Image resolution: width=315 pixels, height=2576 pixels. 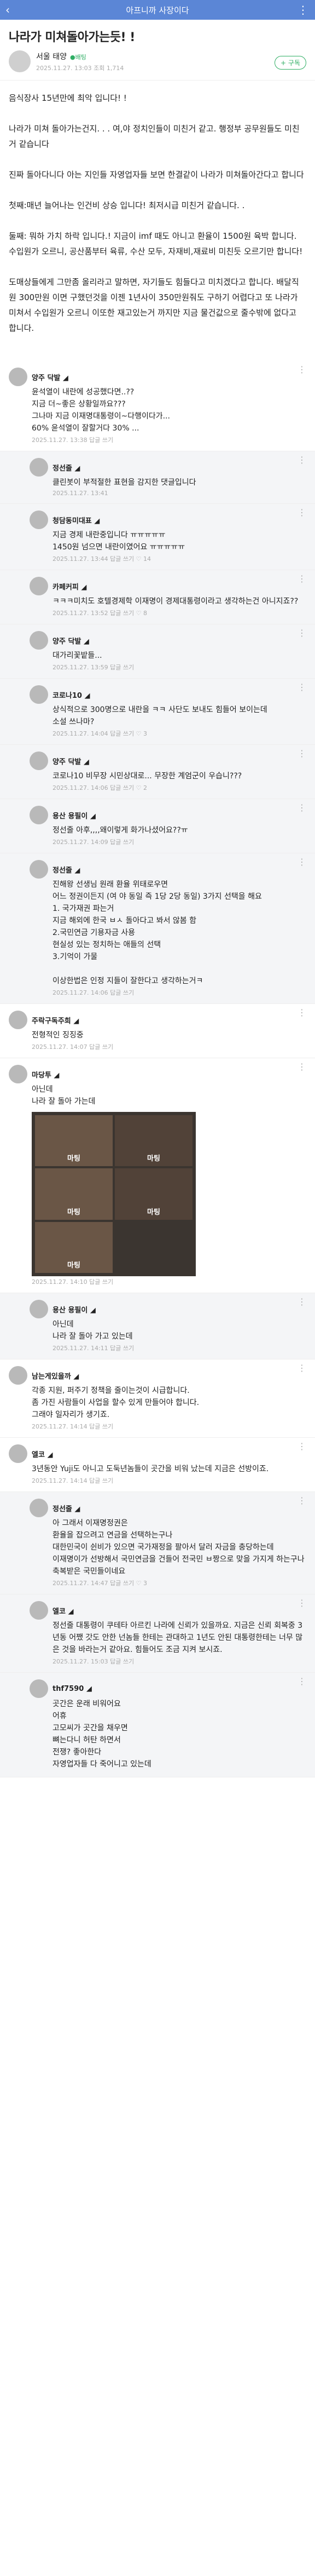 What do you see at coordinates (72, 38) in the screenshot?
I see `post-title: 나라가 미쳐돌아가는듯! !` at bounding box center [72, 38].